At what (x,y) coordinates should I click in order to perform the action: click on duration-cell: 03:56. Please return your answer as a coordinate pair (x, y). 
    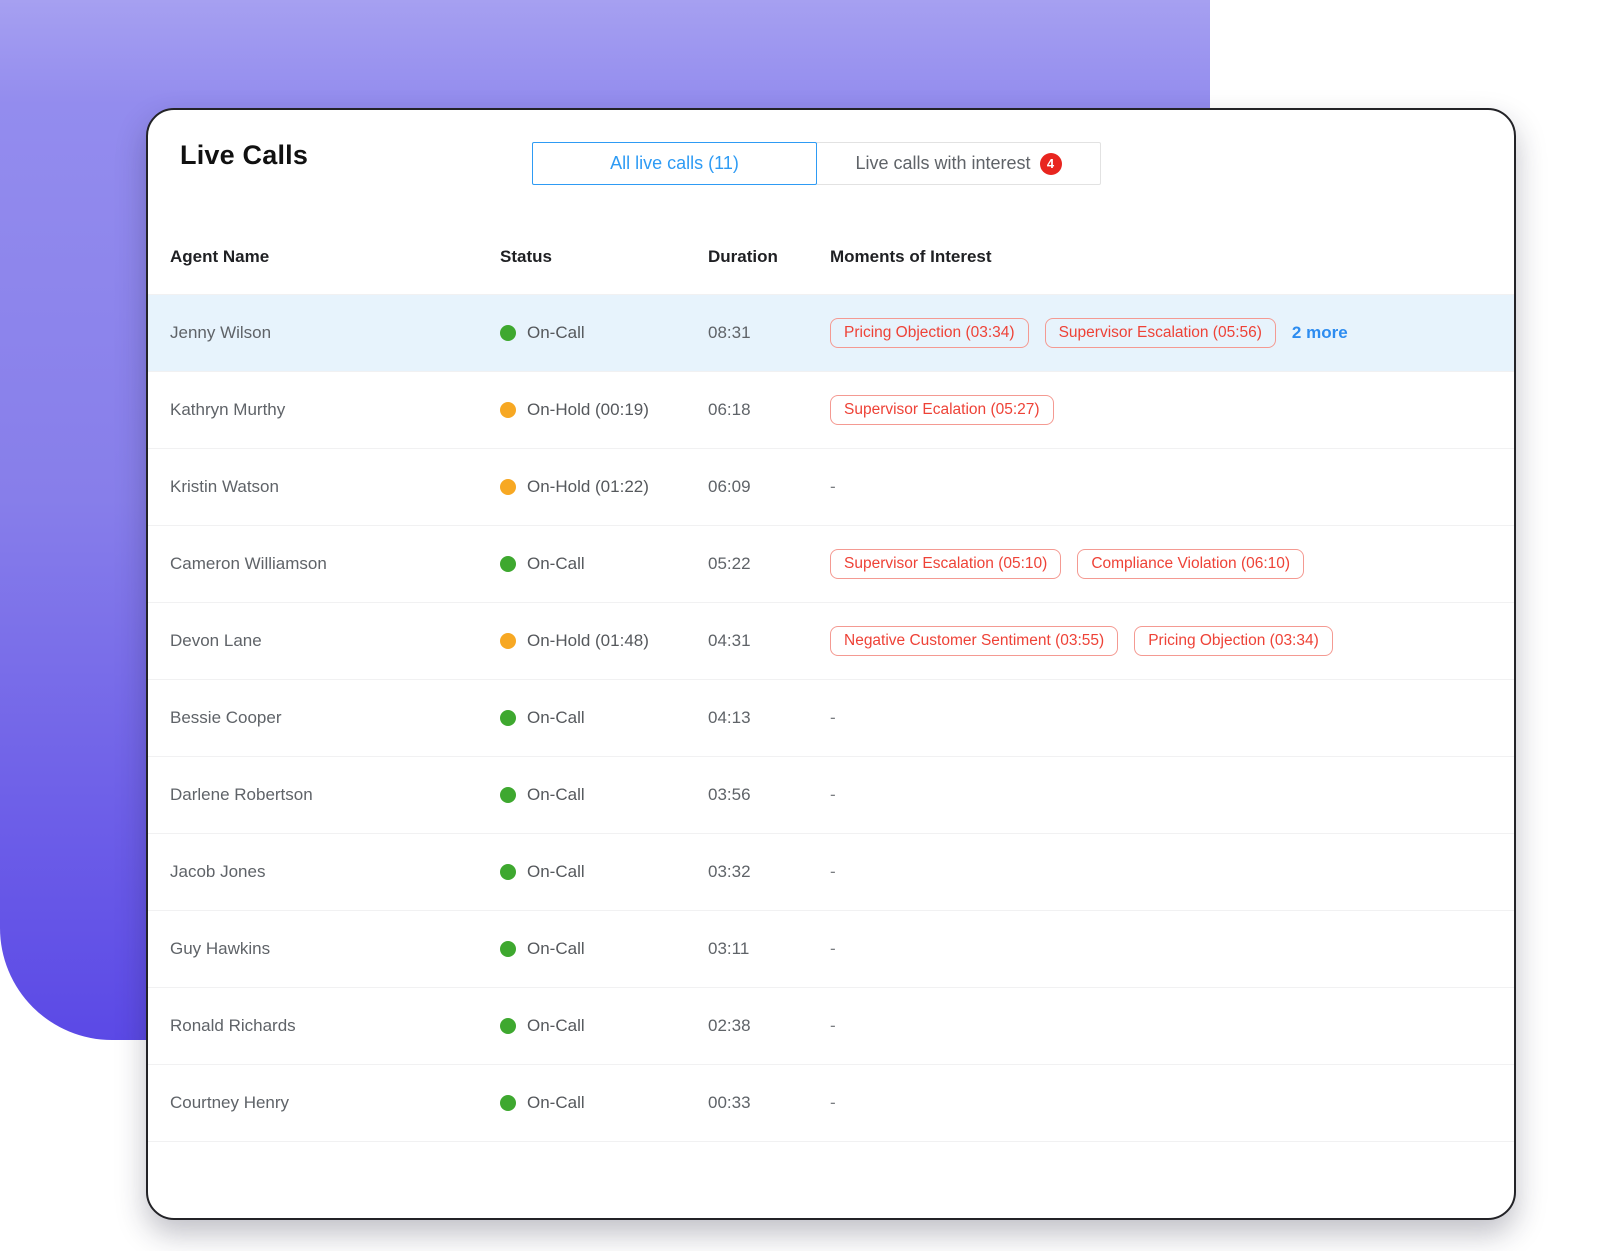
    Looking at the image, I should click on (729, 794).